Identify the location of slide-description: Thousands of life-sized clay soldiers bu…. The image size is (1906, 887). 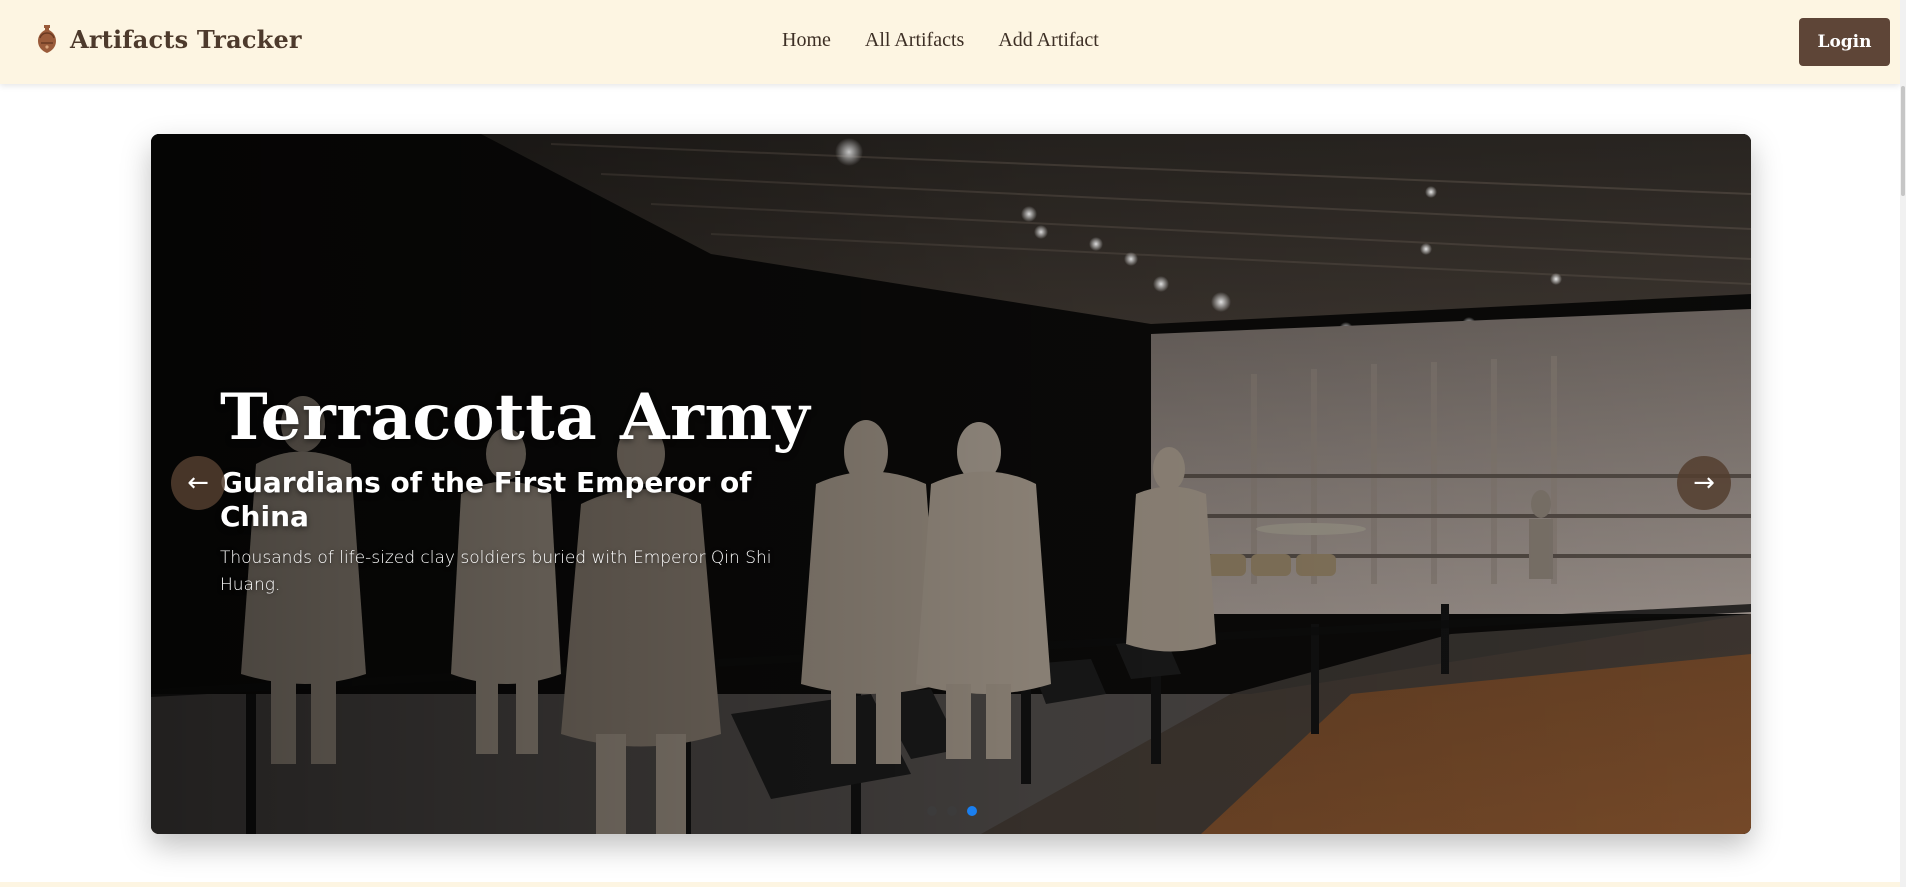
(496, 572).